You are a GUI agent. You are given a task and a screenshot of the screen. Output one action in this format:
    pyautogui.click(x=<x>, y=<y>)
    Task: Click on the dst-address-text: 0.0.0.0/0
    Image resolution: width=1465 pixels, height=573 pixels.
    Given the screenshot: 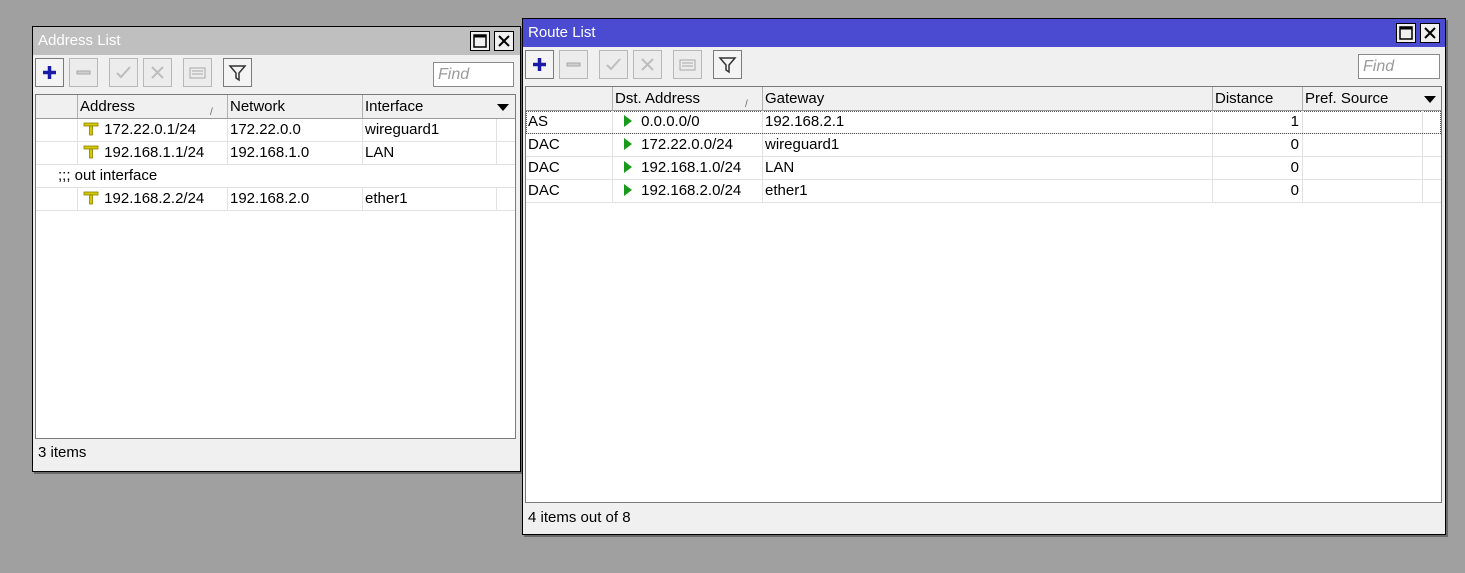 What is the action you would take?
    pyautogui.click(x=670, y=121)
    